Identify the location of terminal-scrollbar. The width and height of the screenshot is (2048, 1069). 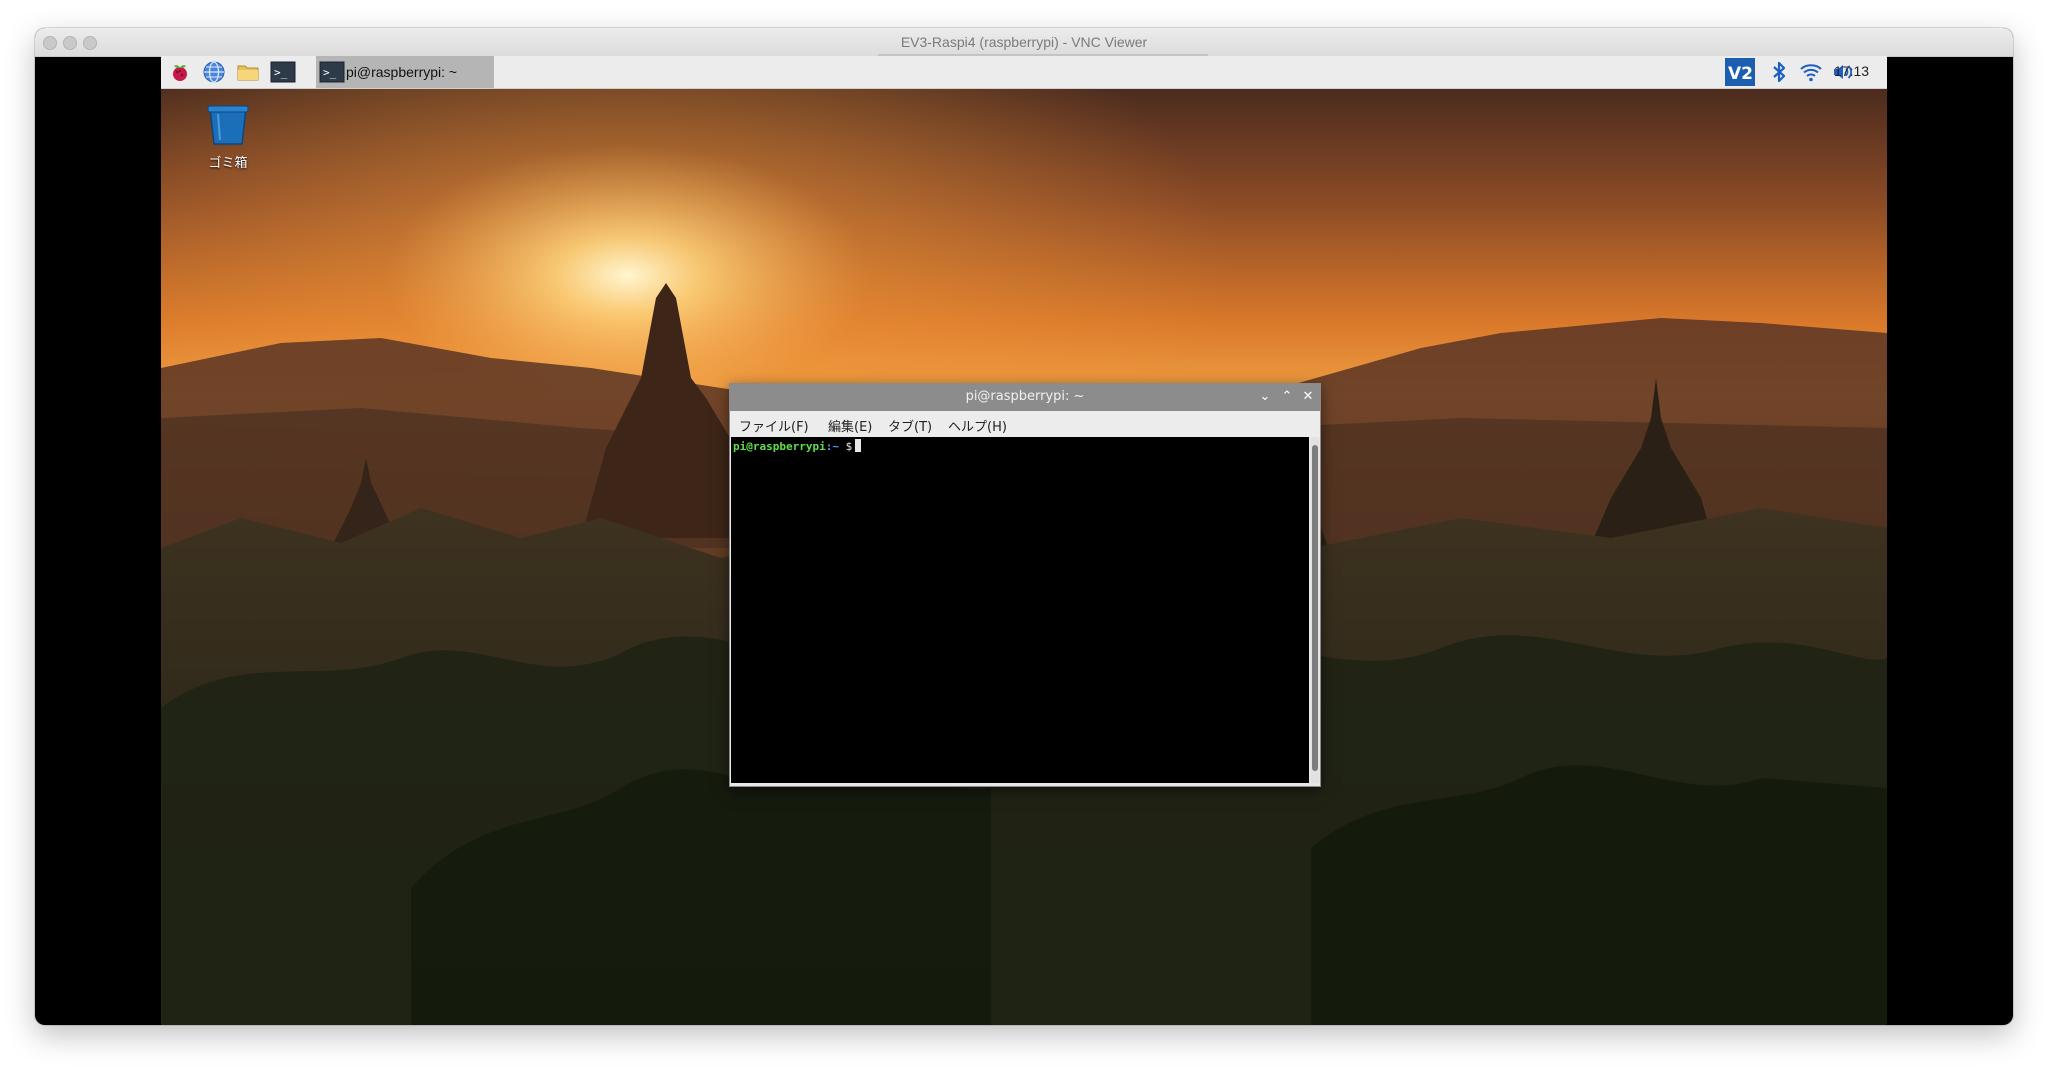
(1315, 610).